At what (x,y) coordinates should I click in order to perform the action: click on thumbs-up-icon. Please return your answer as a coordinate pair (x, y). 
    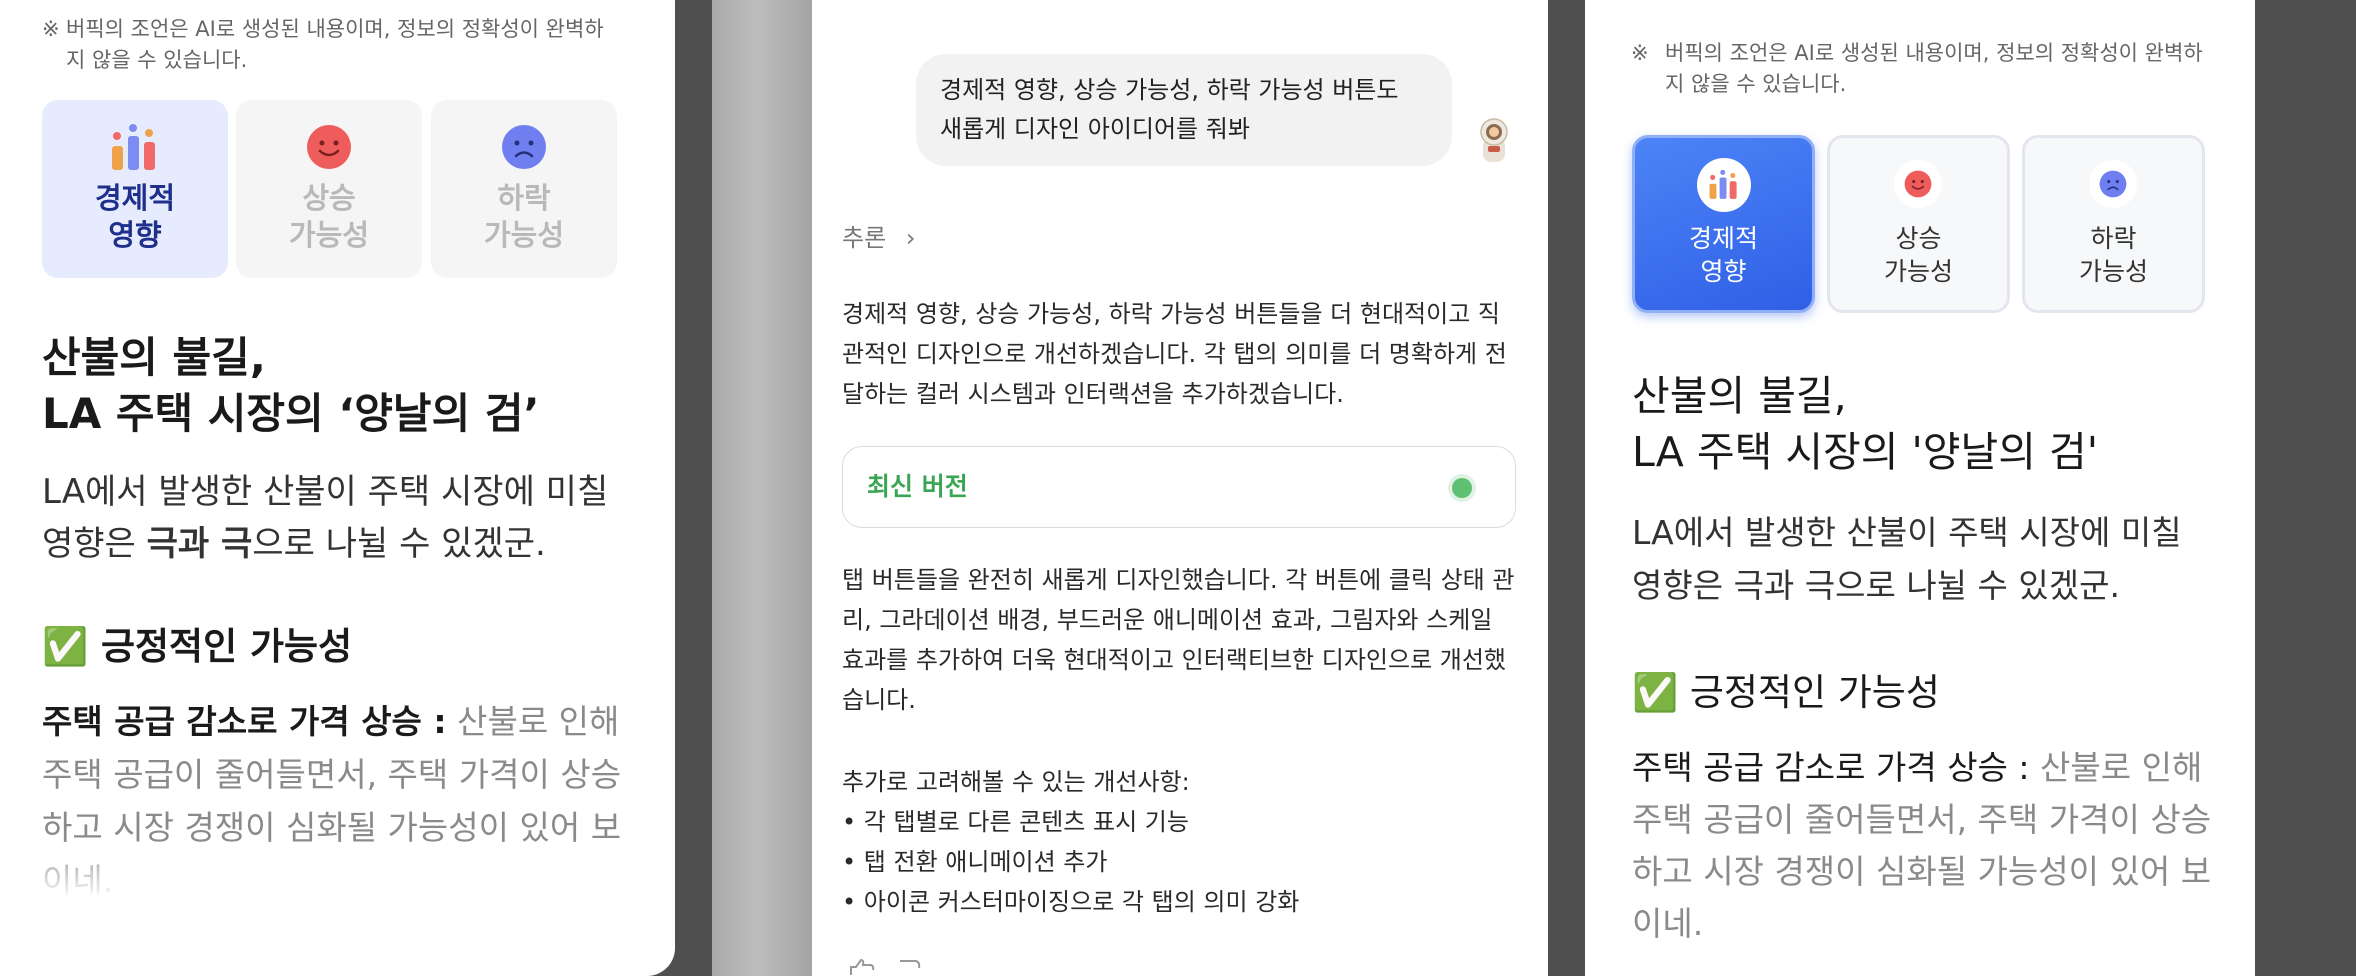
    Looking at the image, I should click on (862, 967).